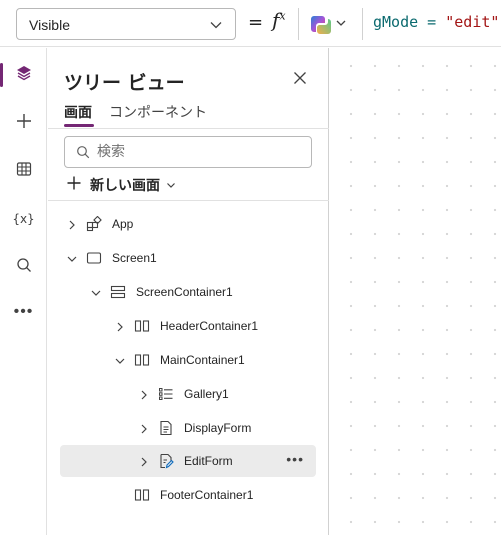 The image size is (501, 535). I want to click on layers-icon, so click(24, 75).